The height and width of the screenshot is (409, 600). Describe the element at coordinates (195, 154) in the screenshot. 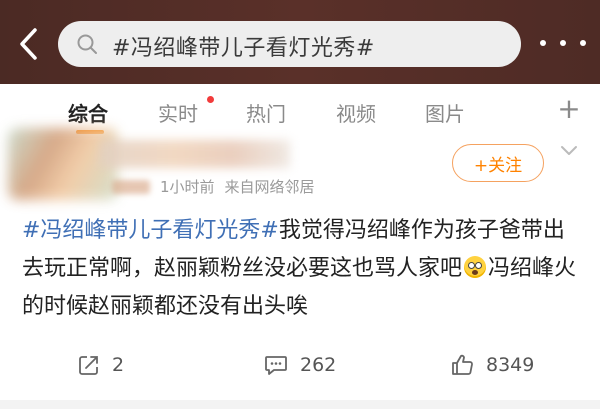

I see `username-blurred` at that location.